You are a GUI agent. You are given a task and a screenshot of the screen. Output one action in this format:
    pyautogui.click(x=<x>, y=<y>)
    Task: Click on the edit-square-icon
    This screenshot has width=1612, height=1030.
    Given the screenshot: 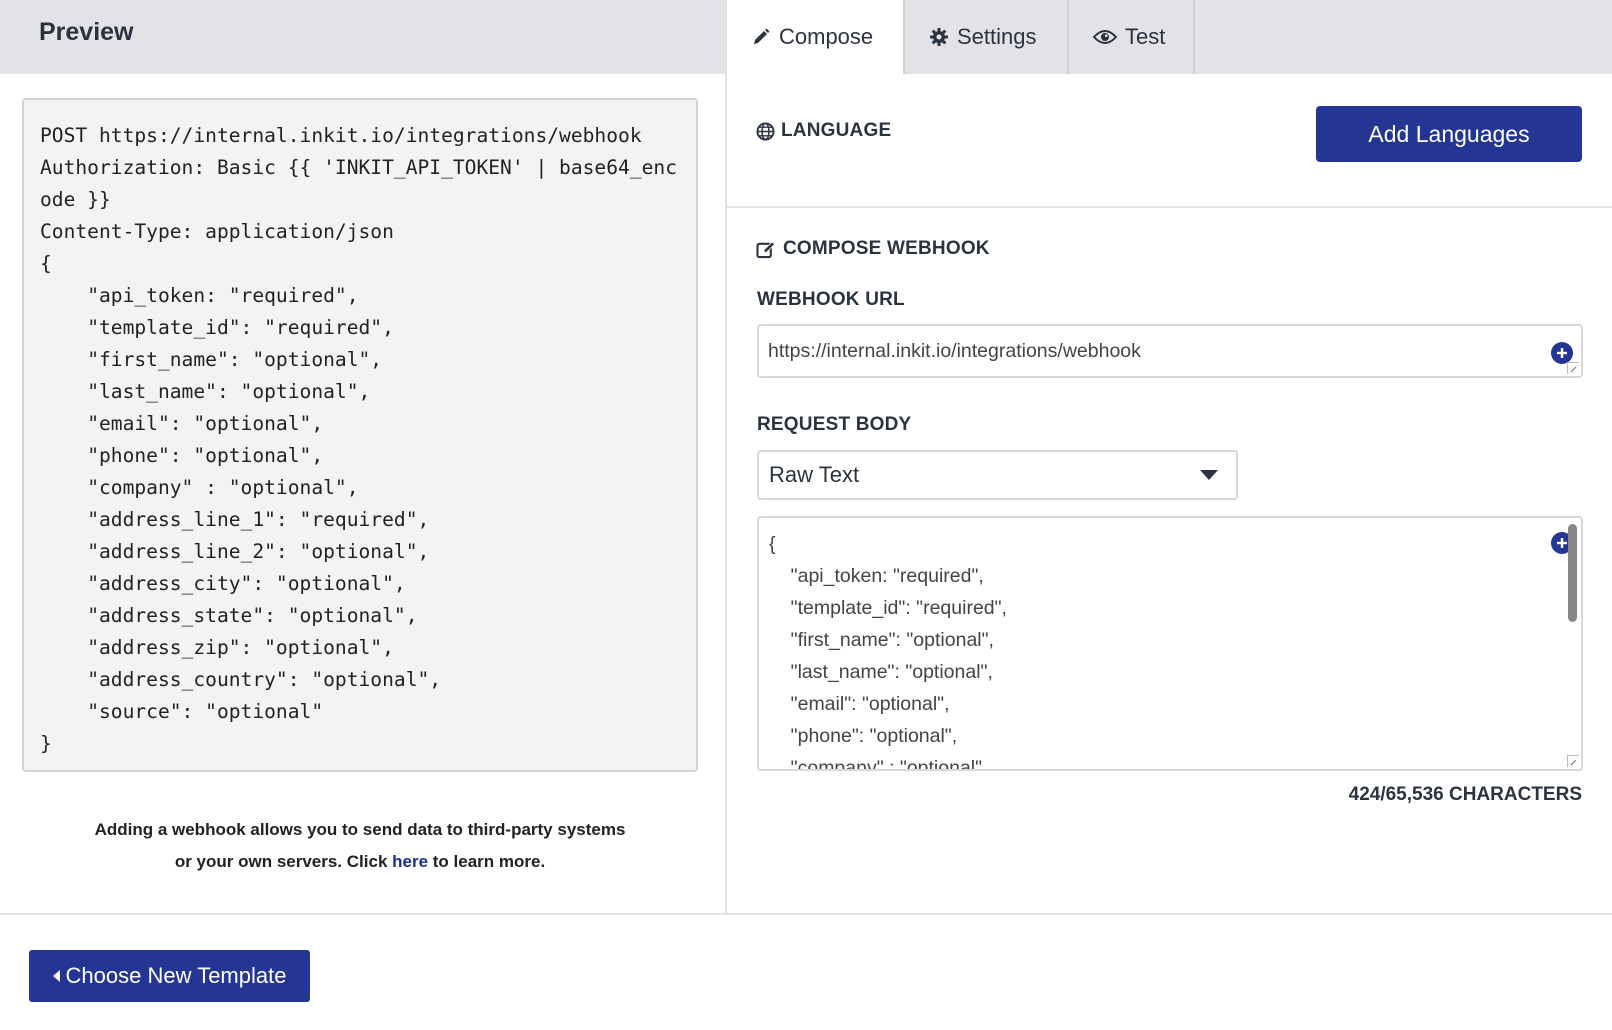 What is the action you would take?
    pyautogui.click(x=766, y=249)
    